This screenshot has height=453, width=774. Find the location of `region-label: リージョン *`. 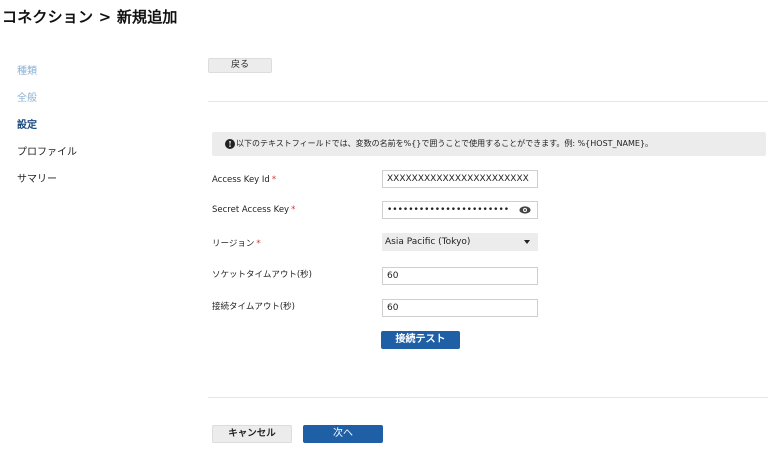

region-label: リージョン * is located at coordinates (236, 243).